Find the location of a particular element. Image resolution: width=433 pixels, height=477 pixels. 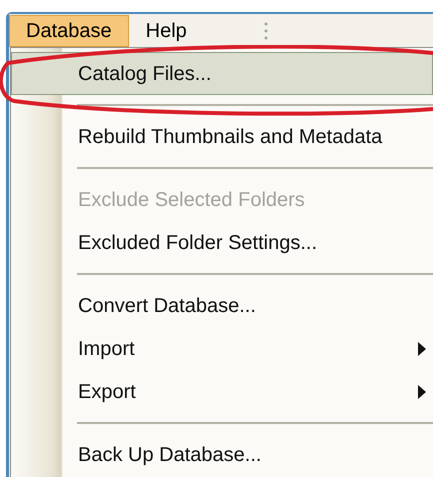

menu-bar-item: Database is located at coordinates (69, 31).